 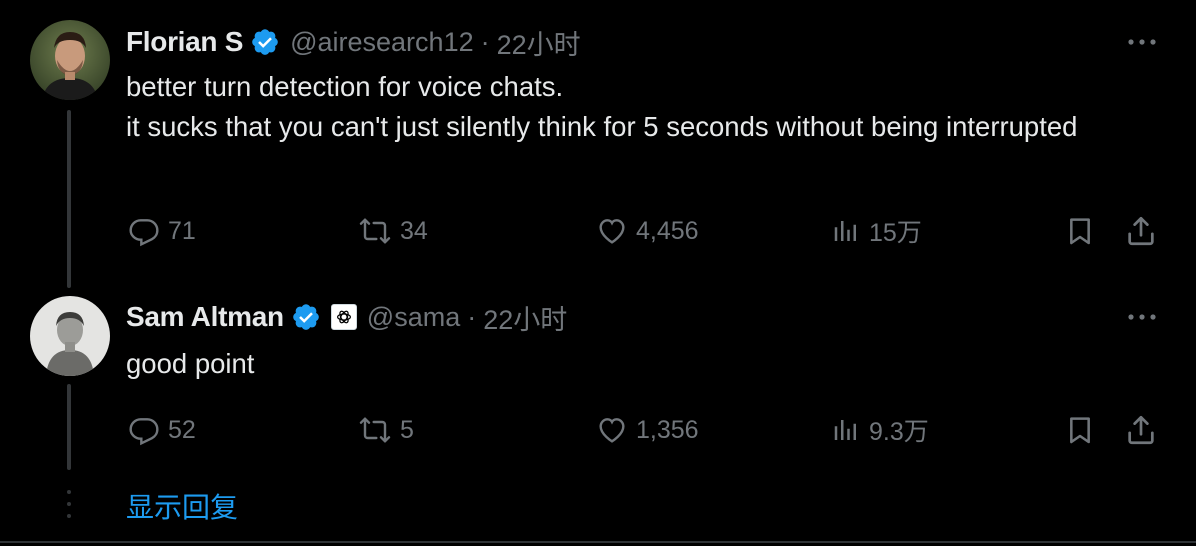 I want to click on reply-count: 71, so click(x=182, y=230).